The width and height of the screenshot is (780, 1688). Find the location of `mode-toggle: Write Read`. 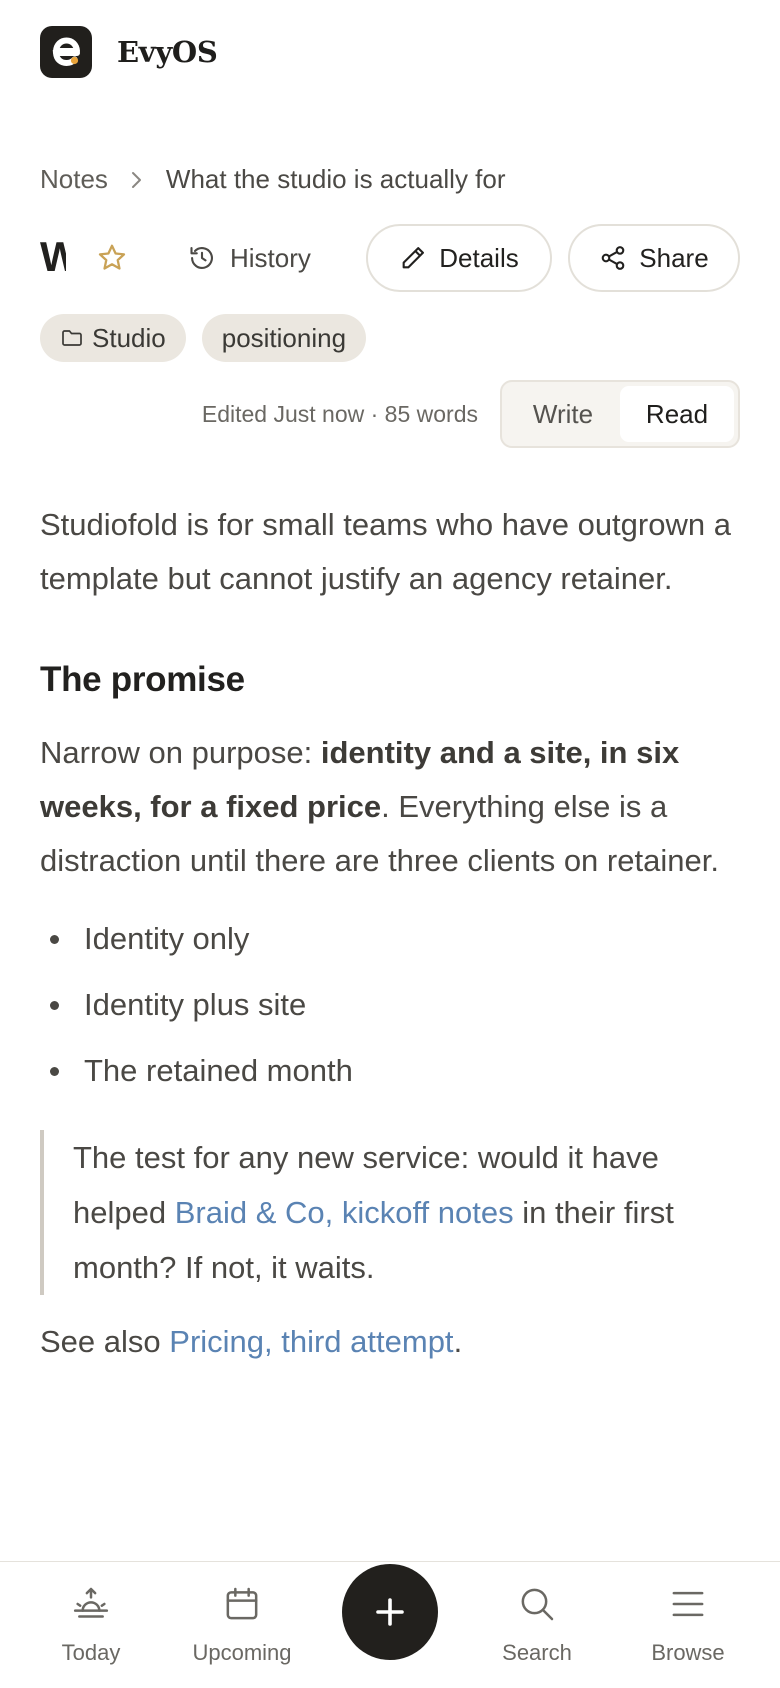

mode-toggle: Write Read is located at coordinates (620, 414).